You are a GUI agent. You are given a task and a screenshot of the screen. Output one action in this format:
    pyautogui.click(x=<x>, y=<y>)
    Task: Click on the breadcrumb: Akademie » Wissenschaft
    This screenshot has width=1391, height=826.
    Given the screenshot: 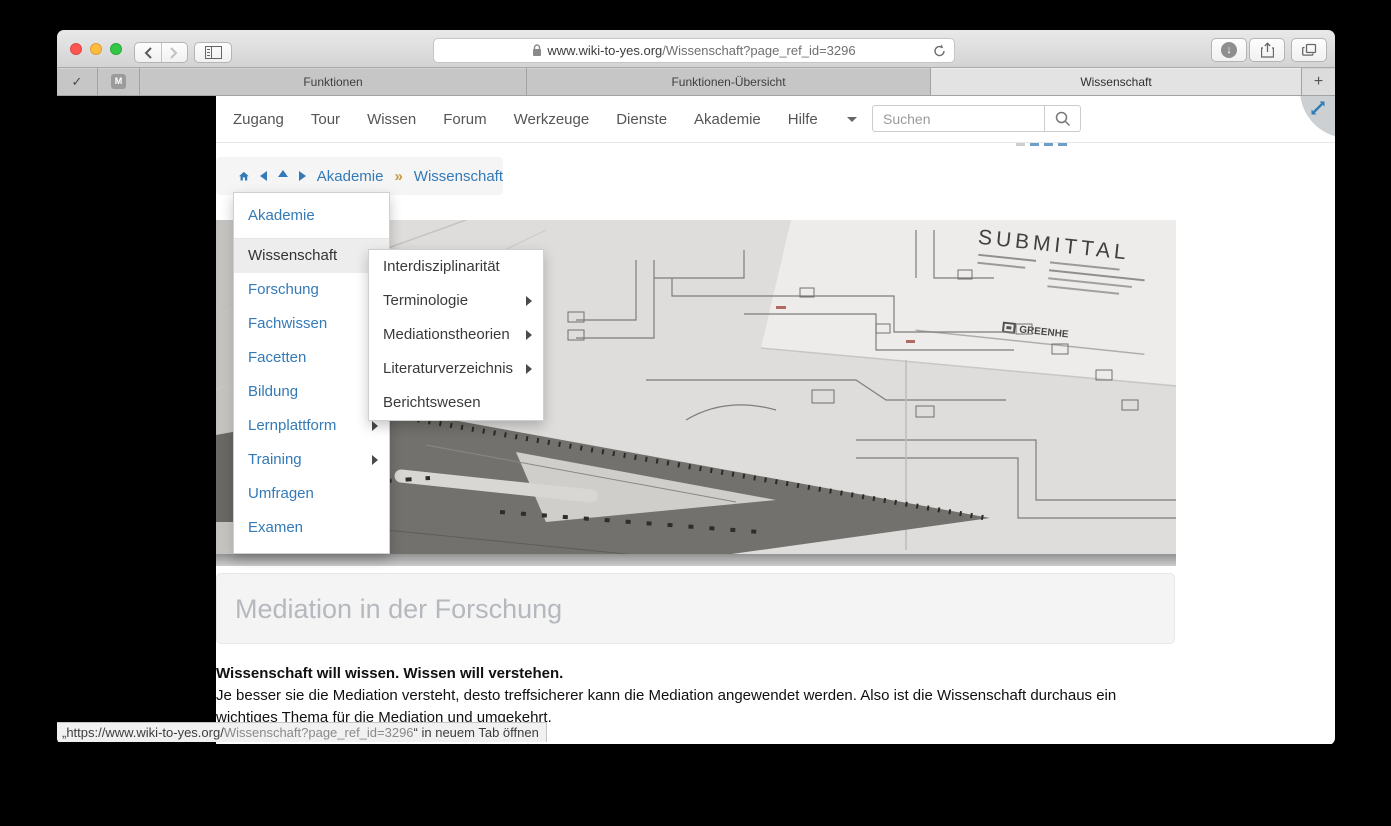 What is the action you would take?
    pyautogui.click(x=359, y=176)
    